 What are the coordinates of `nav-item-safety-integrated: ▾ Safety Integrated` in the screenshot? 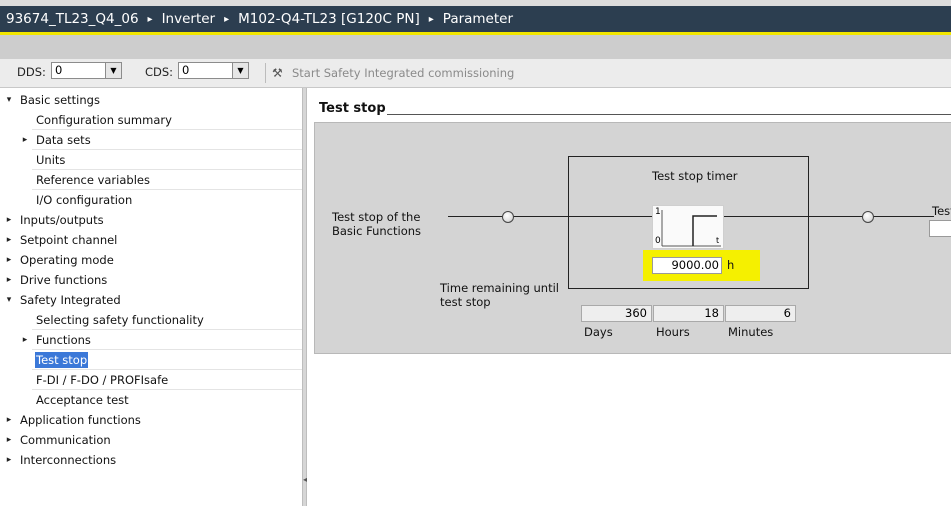 It's located at (151, 300).